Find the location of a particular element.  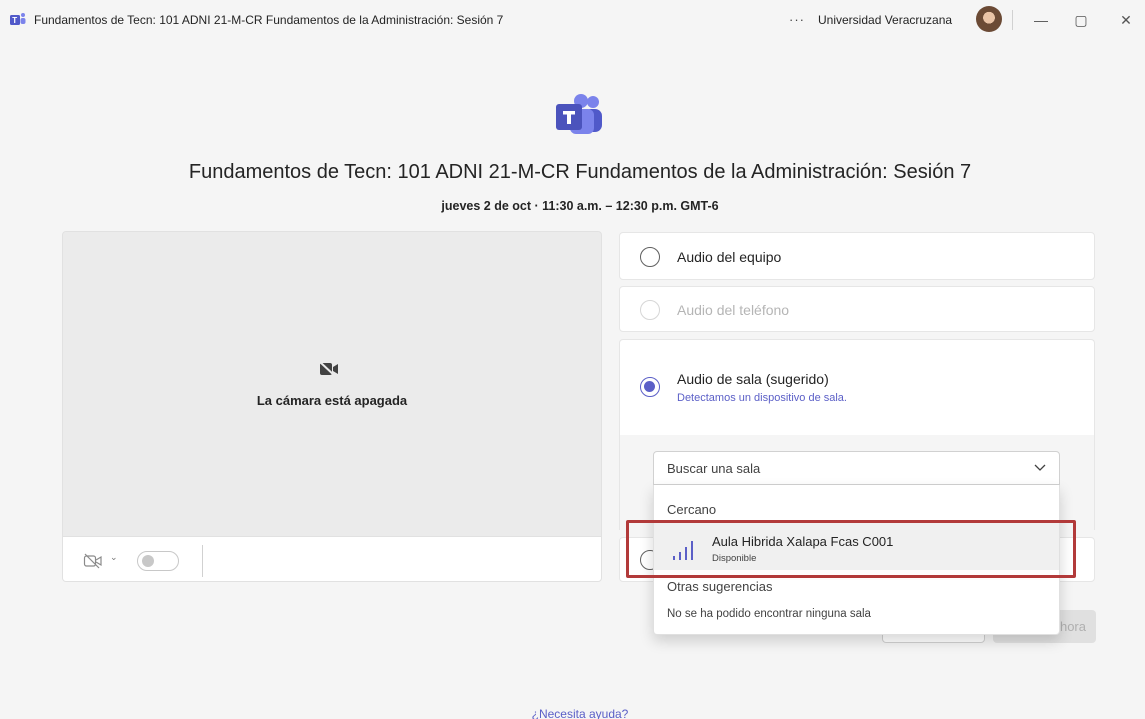

camera-options-chevron-icon: ⌄ is located at coordinates (114, 557).